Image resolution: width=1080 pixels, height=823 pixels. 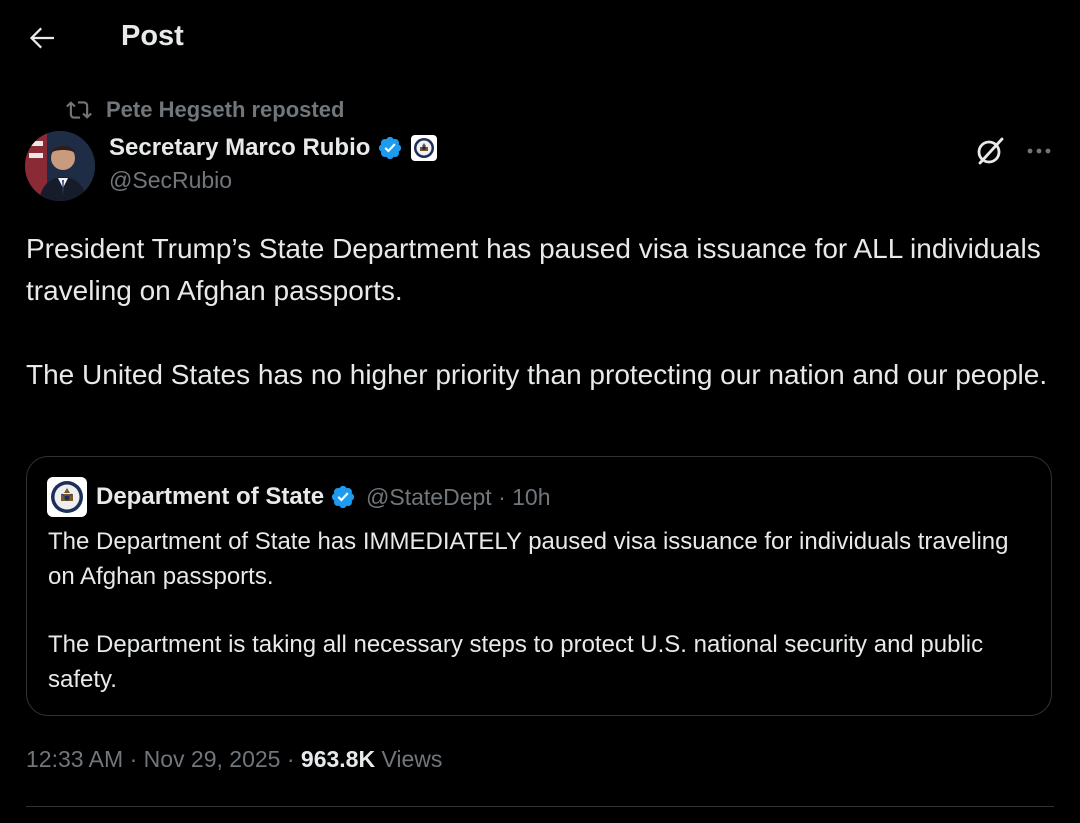 What do you see at coordinates (212, 759) in the screenshot?
I see `post-date: Nov 29, 2025` at bounding box center [212, 759].